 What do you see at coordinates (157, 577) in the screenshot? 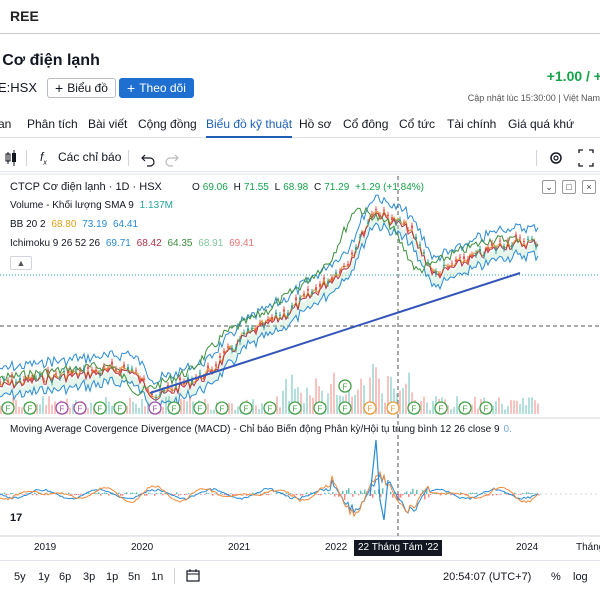
I see `range-1d: 1n` at bounding box center [157, 577].